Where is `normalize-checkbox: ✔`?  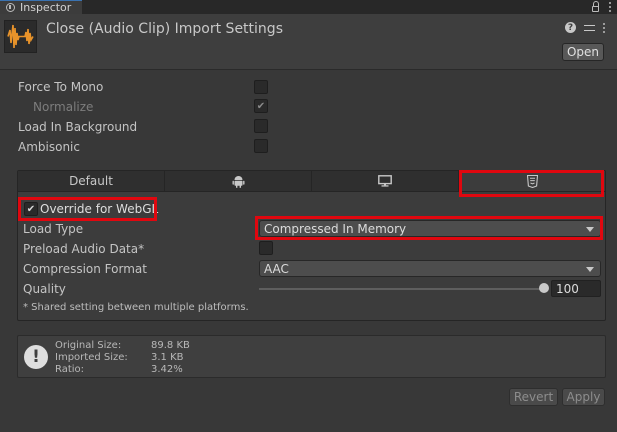
normalize-checkbox: ✔ is located at coordinates (261, 106).